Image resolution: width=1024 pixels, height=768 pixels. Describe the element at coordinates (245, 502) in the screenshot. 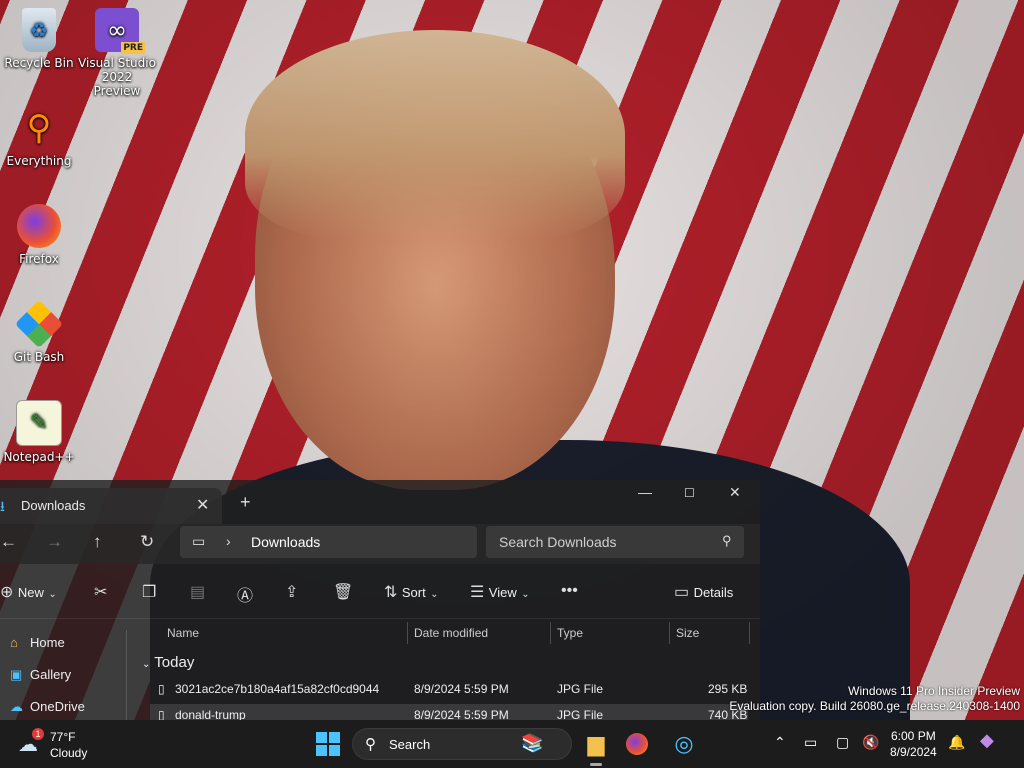

I see `new-tab-button: +` at that location.